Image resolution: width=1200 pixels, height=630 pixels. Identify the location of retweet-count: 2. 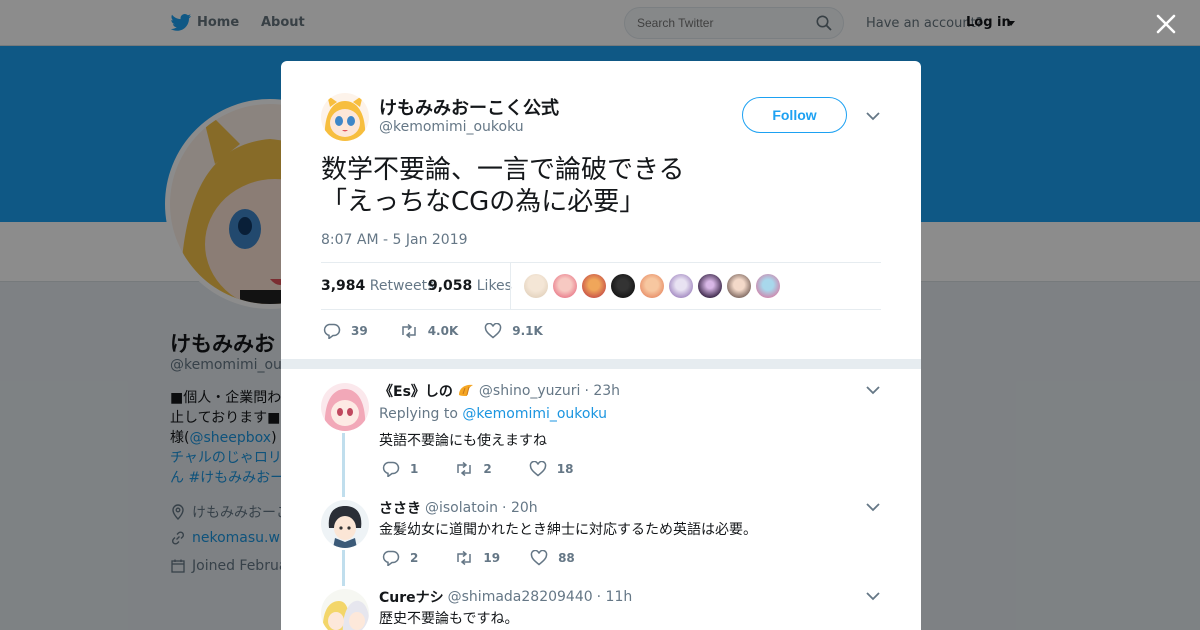
(487, 469).